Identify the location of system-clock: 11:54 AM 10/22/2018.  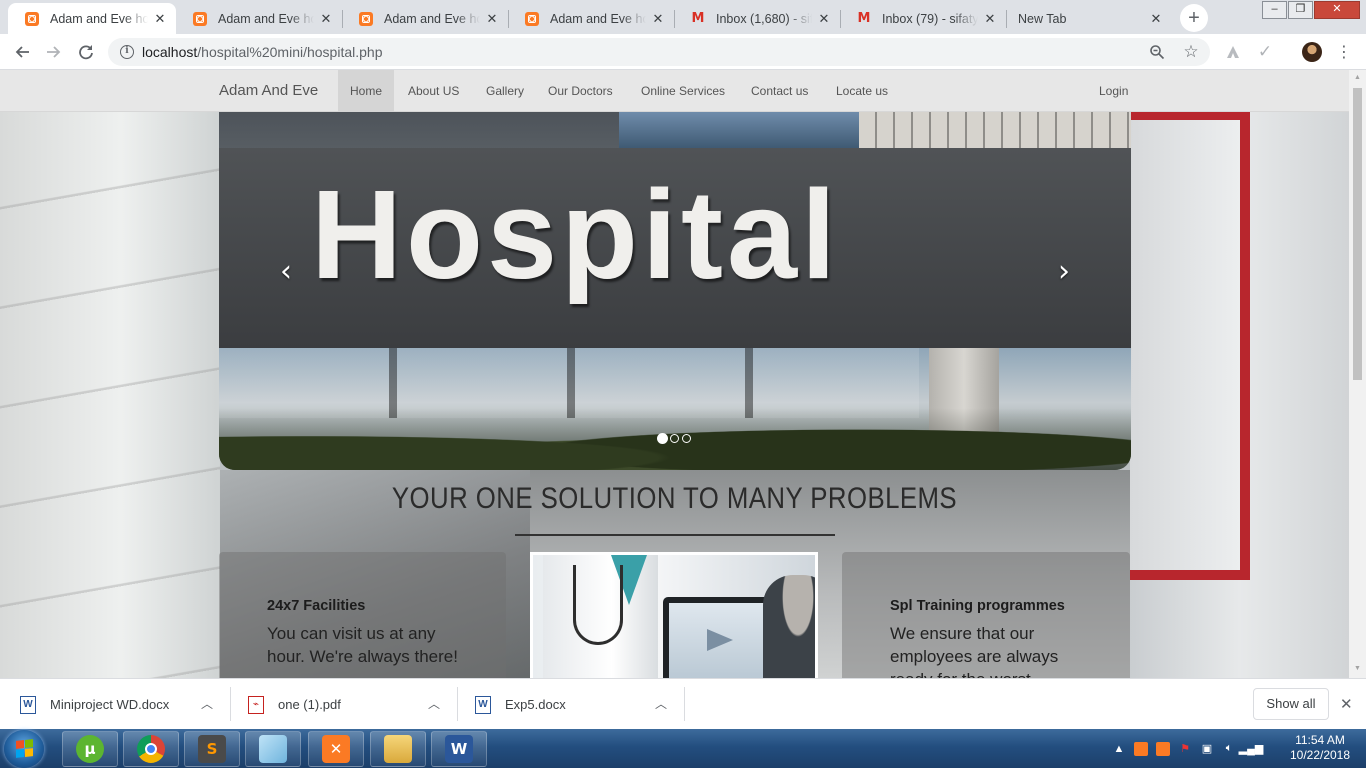
(1320, 748).